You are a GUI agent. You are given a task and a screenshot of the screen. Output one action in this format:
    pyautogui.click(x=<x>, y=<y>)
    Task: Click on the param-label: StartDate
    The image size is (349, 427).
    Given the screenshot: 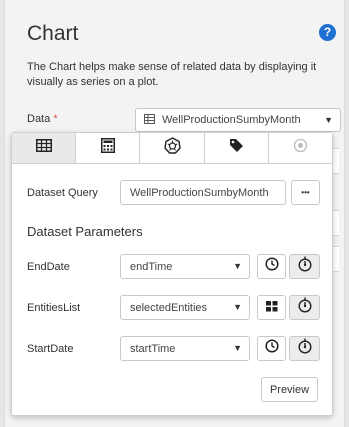 What is the action you would take?
    pyautogui.click(x=50, y=349)
    